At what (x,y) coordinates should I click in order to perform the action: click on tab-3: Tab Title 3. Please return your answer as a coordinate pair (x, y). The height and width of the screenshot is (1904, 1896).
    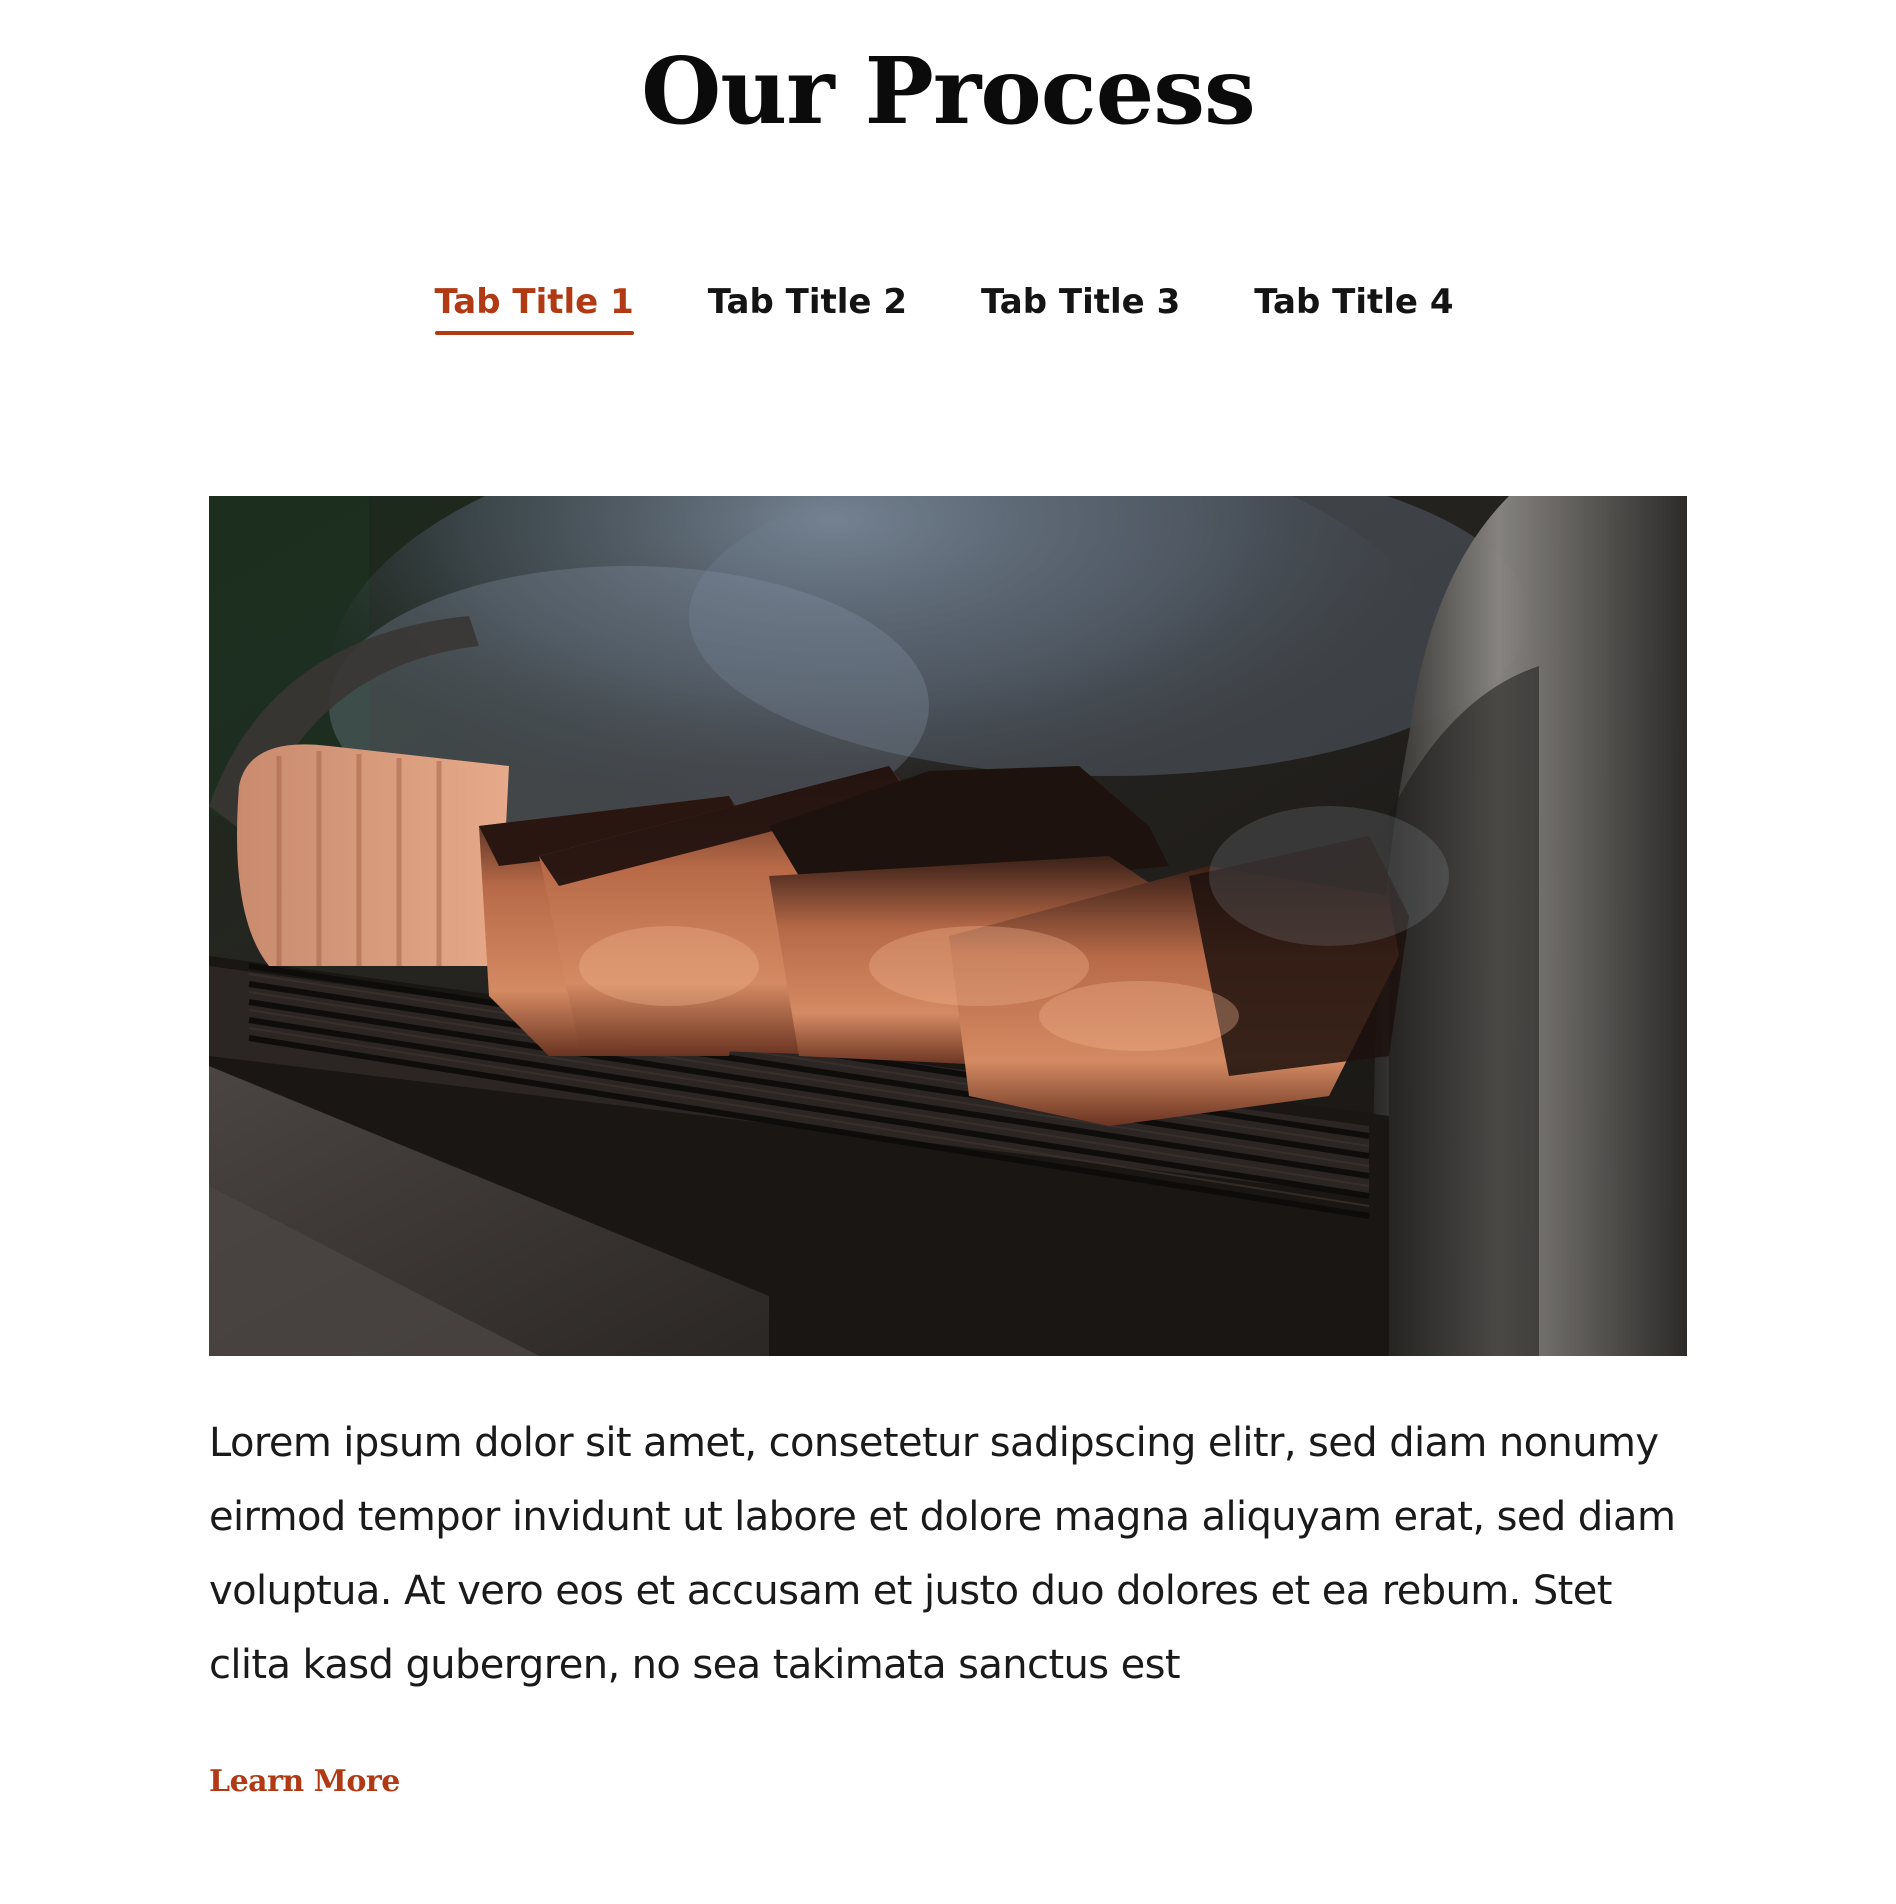
    Looking at the image, I should click on (1080, 306).